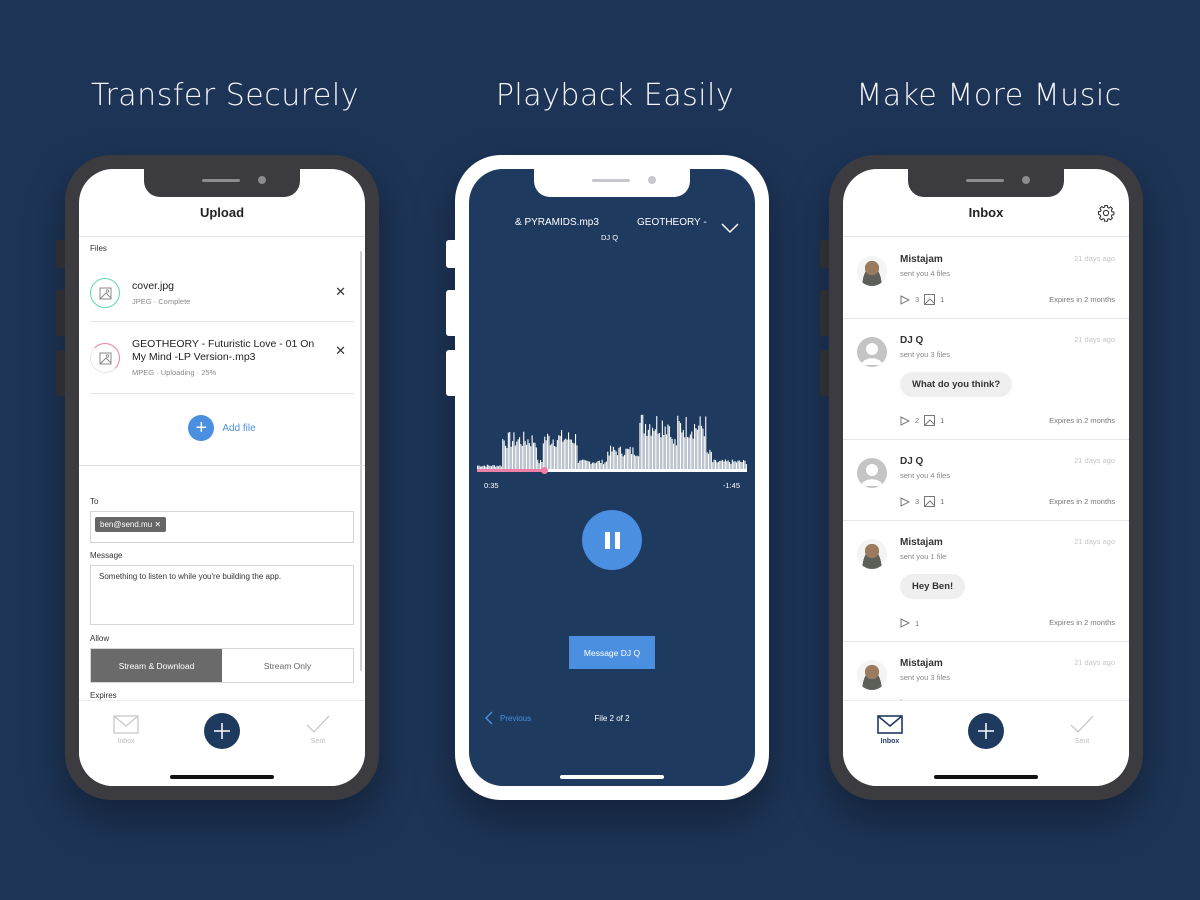  Describe the element at coordinates (222, 465) in the screenshot. I see `divider` at that location.